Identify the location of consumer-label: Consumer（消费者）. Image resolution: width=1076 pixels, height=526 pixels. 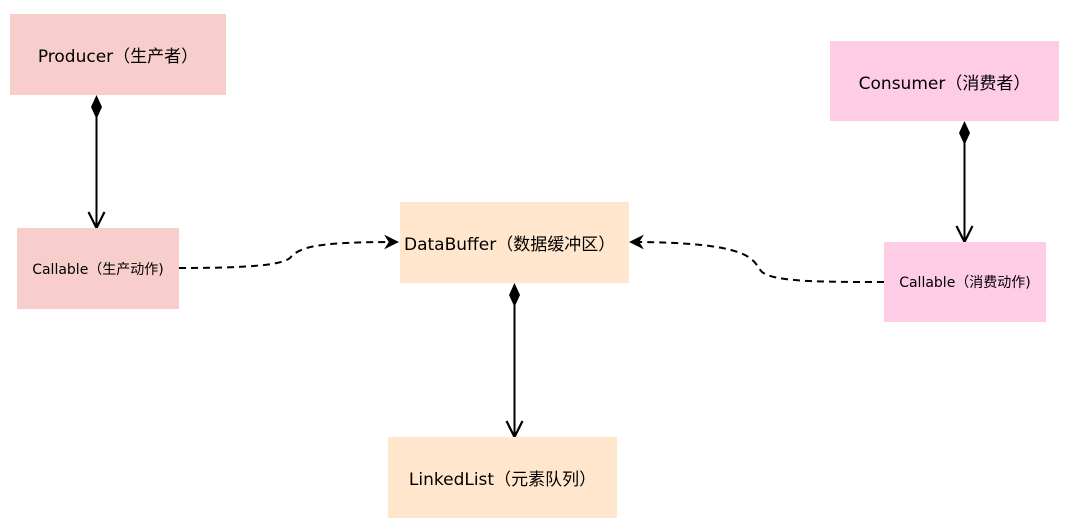
(944, 83).